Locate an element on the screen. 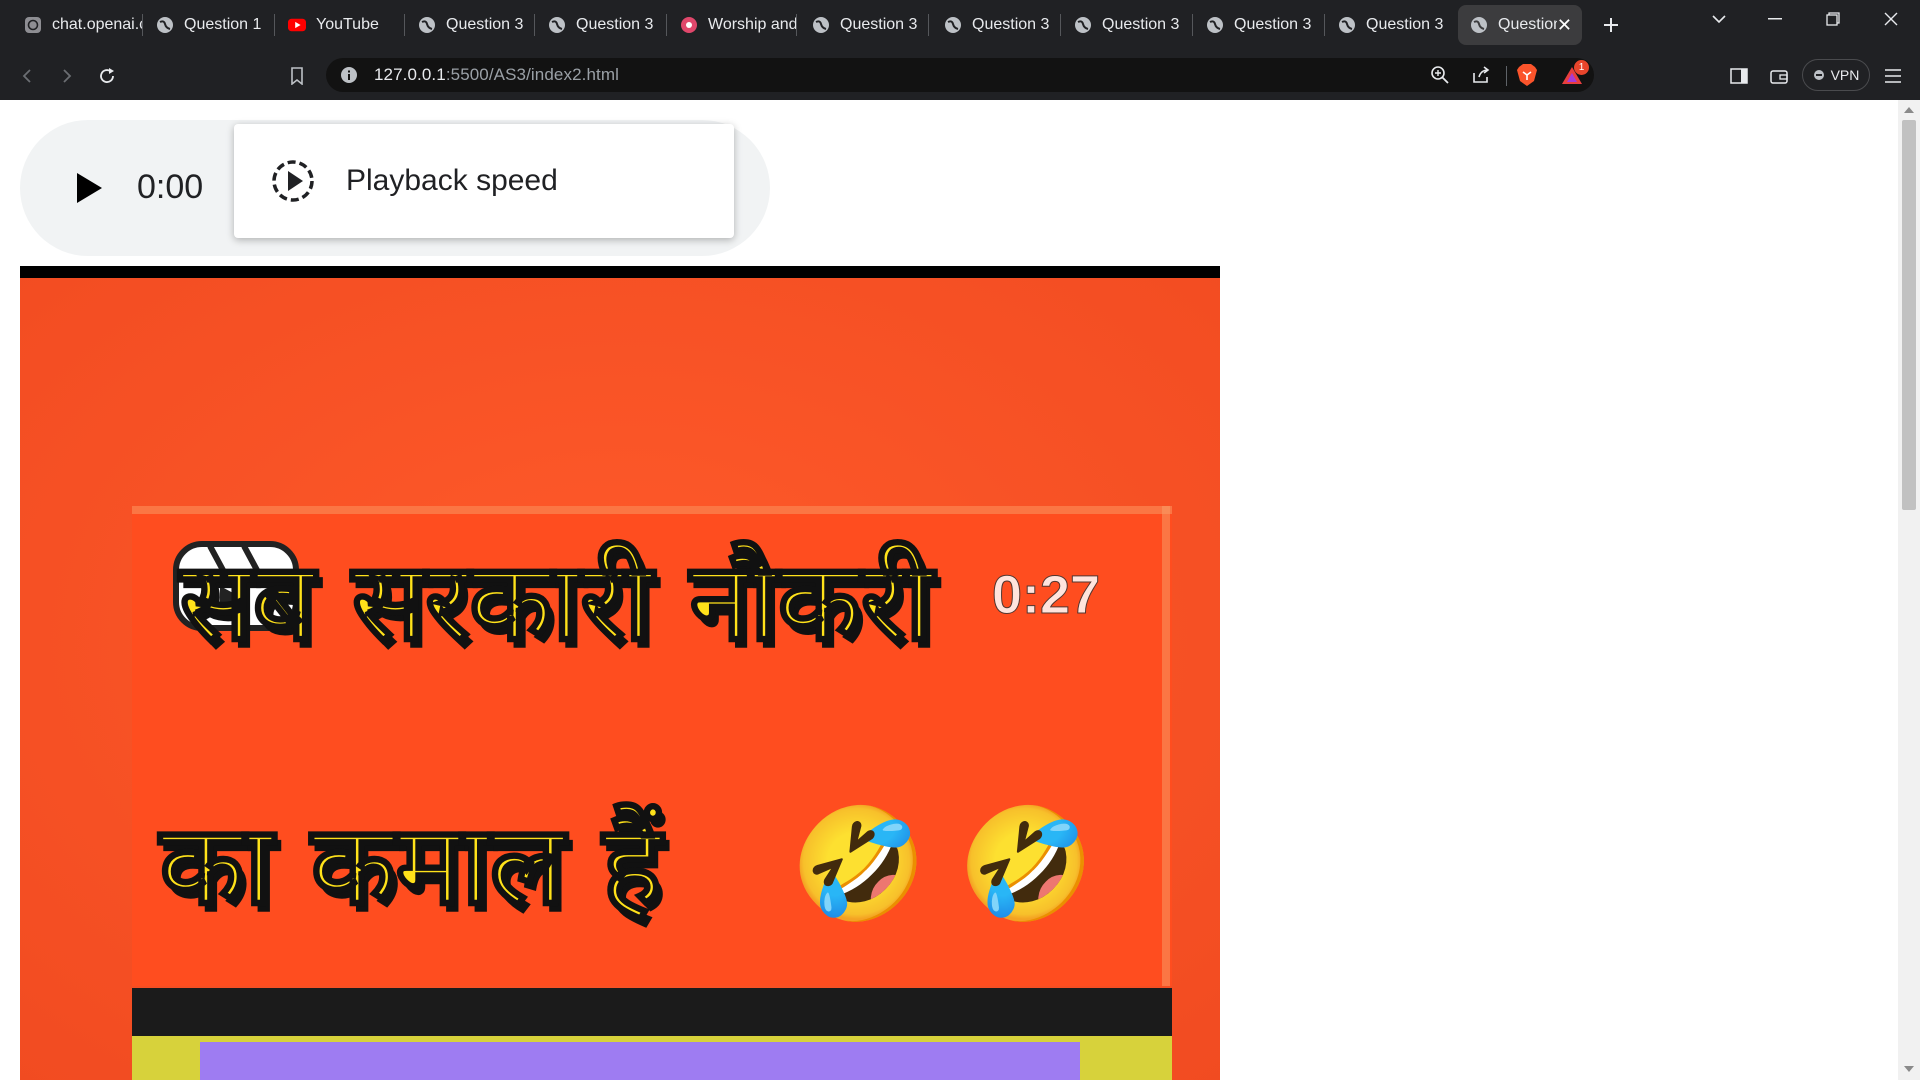 The image size is (1920, 1080). minimize-icon is located at coordinates (1775, 19).